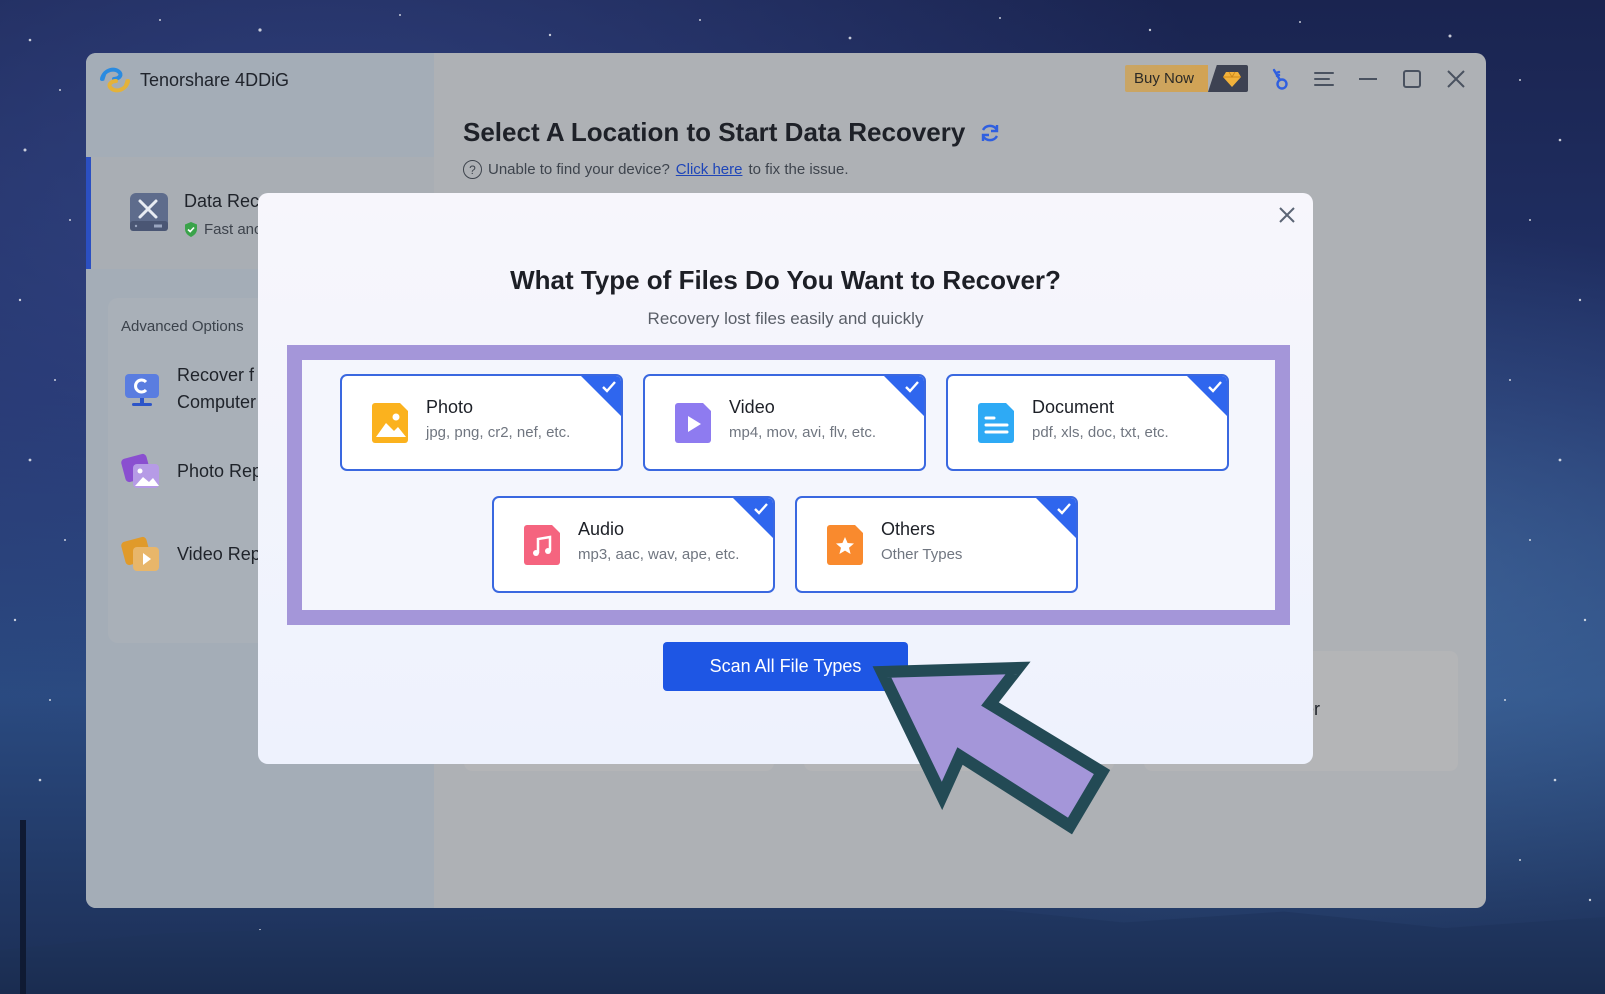 This screenshot has height=994, width=1605. What do you see at coordinates (142, 390) in the screenshot?
I see `computer-recover-icon` at bounding box center [142, 390].